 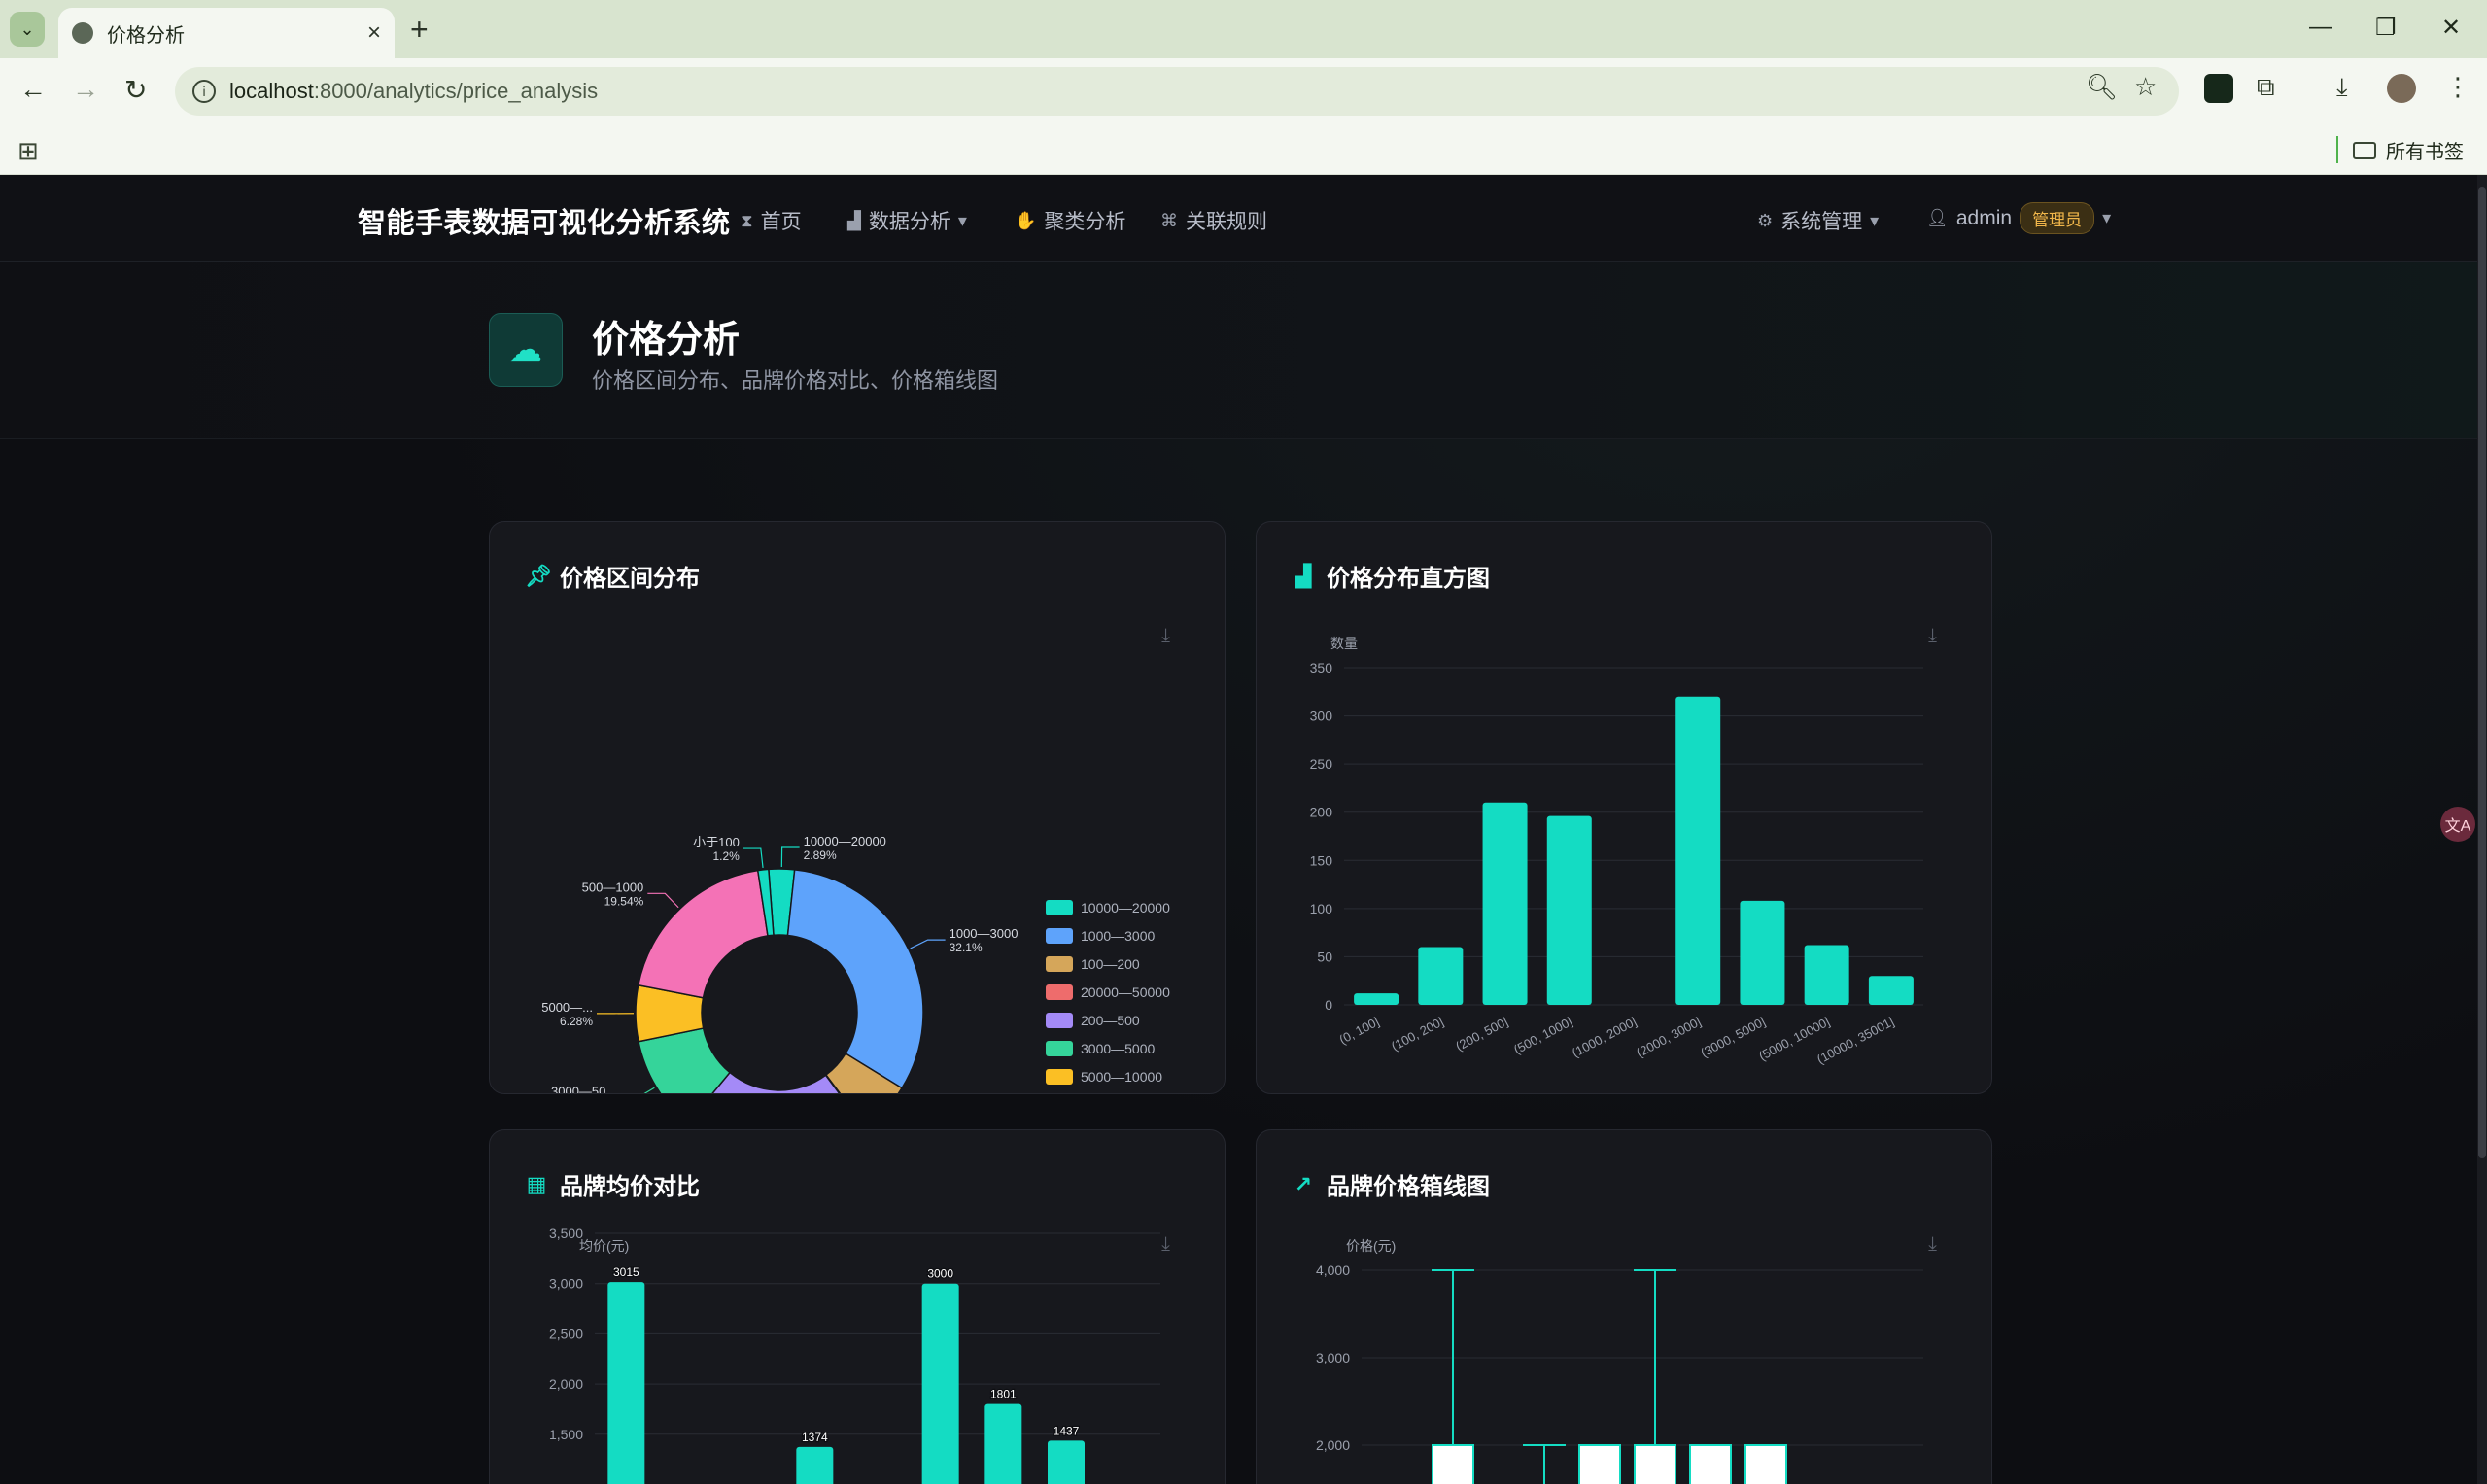 I want to click on brand-title: 智能手表数据可视化分析系统, so click(x=544, y=220).